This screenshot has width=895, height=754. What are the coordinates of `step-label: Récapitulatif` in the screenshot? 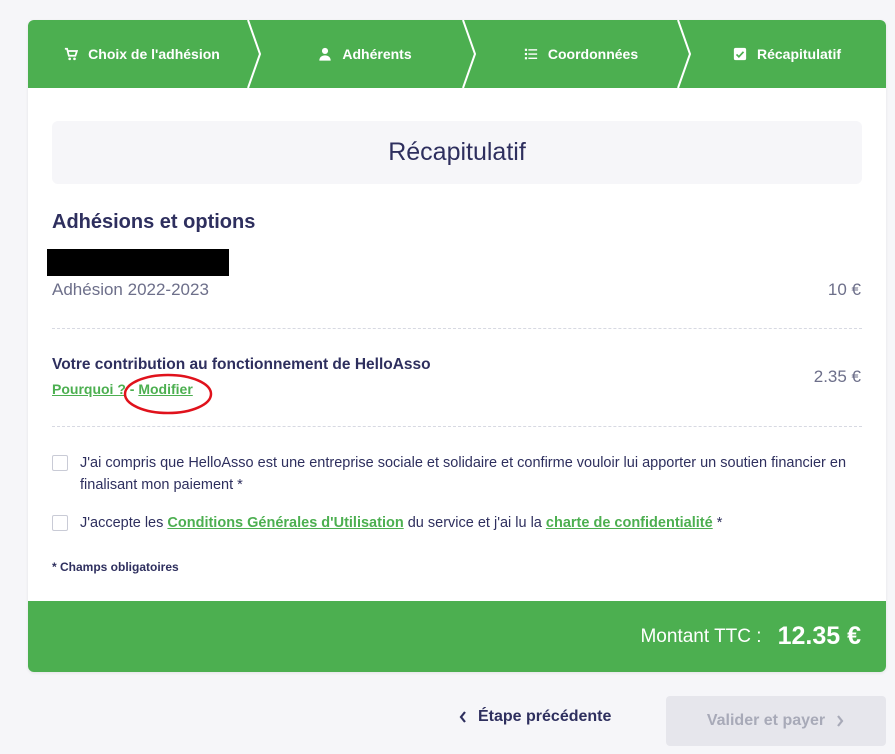 It's located at (798, 54).